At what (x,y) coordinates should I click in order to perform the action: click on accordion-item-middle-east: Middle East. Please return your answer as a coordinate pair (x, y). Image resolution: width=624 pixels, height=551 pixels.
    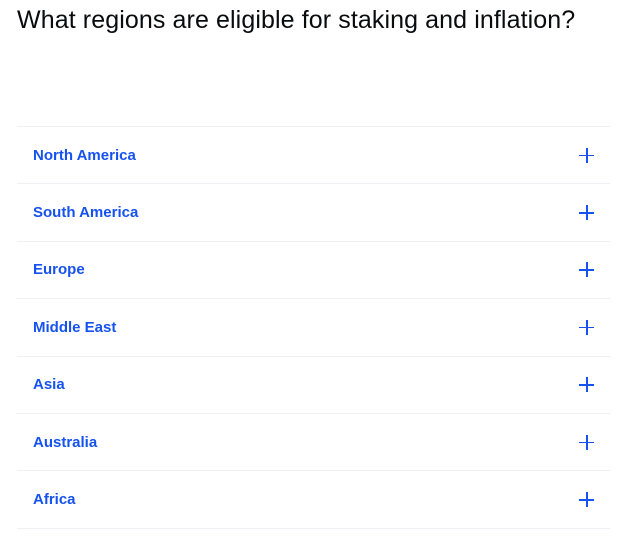
    Looking at the image, I should click on (313, 328).